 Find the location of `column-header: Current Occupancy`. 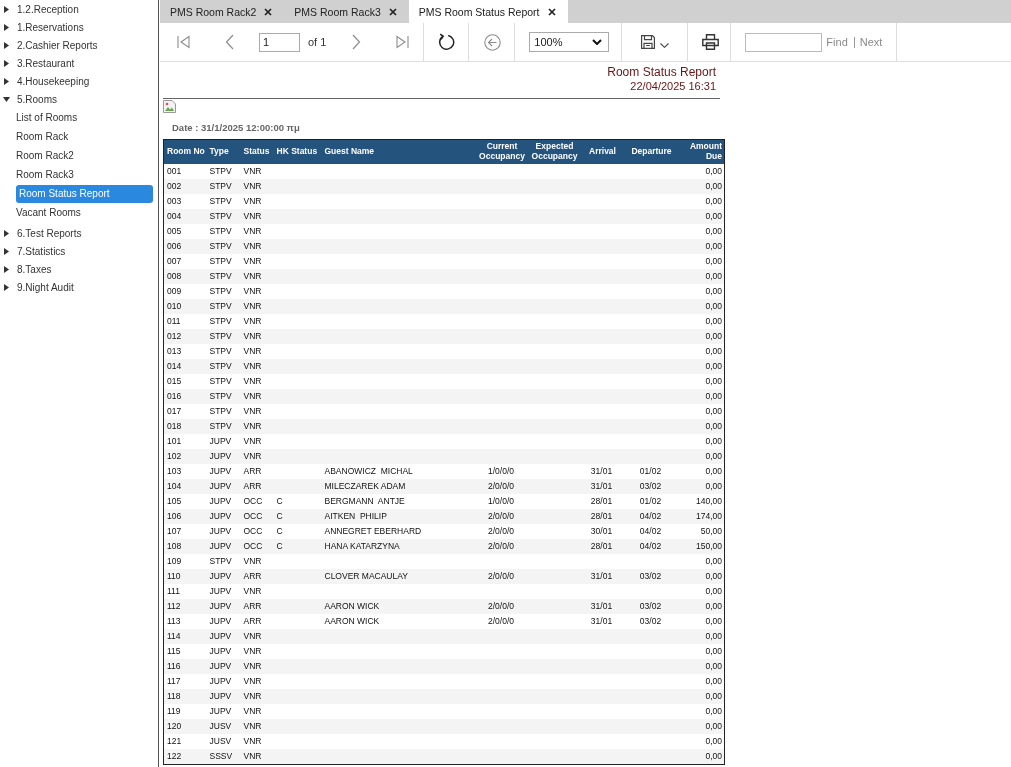

column-header: Current Occupancy is located at coordinates (501, 151).